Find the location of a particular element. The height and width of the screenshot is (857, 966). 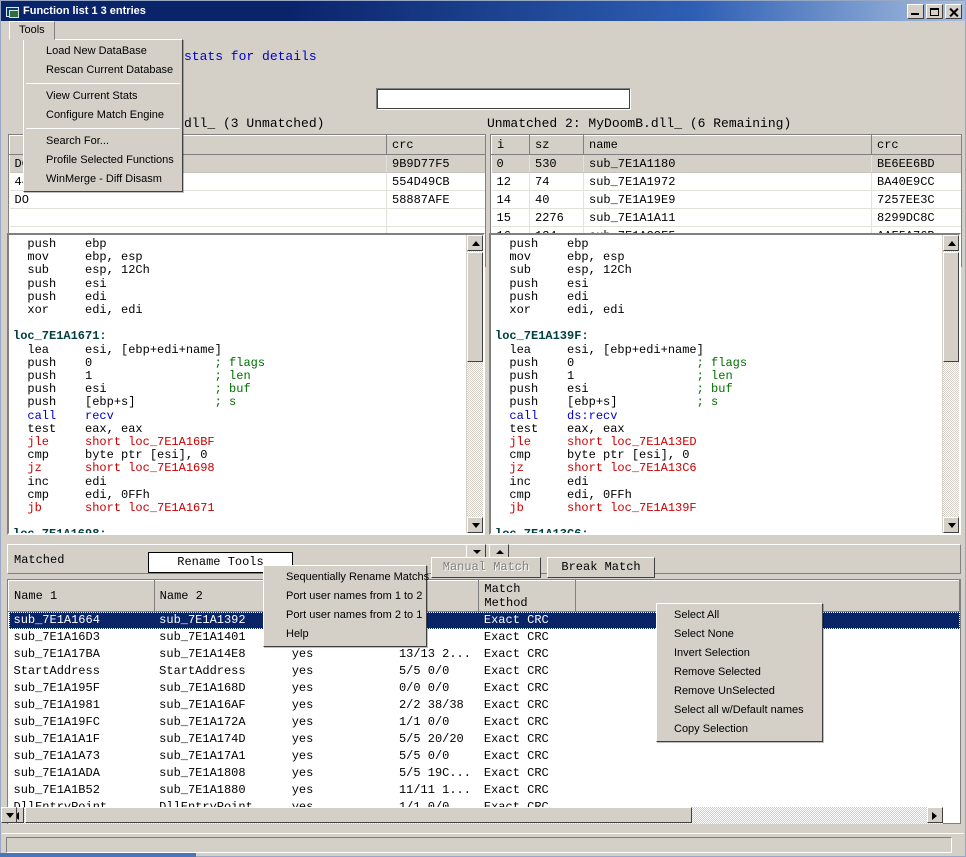

disasm-2-line: sub esp, 12Ch is located at coordinates (563, 270).